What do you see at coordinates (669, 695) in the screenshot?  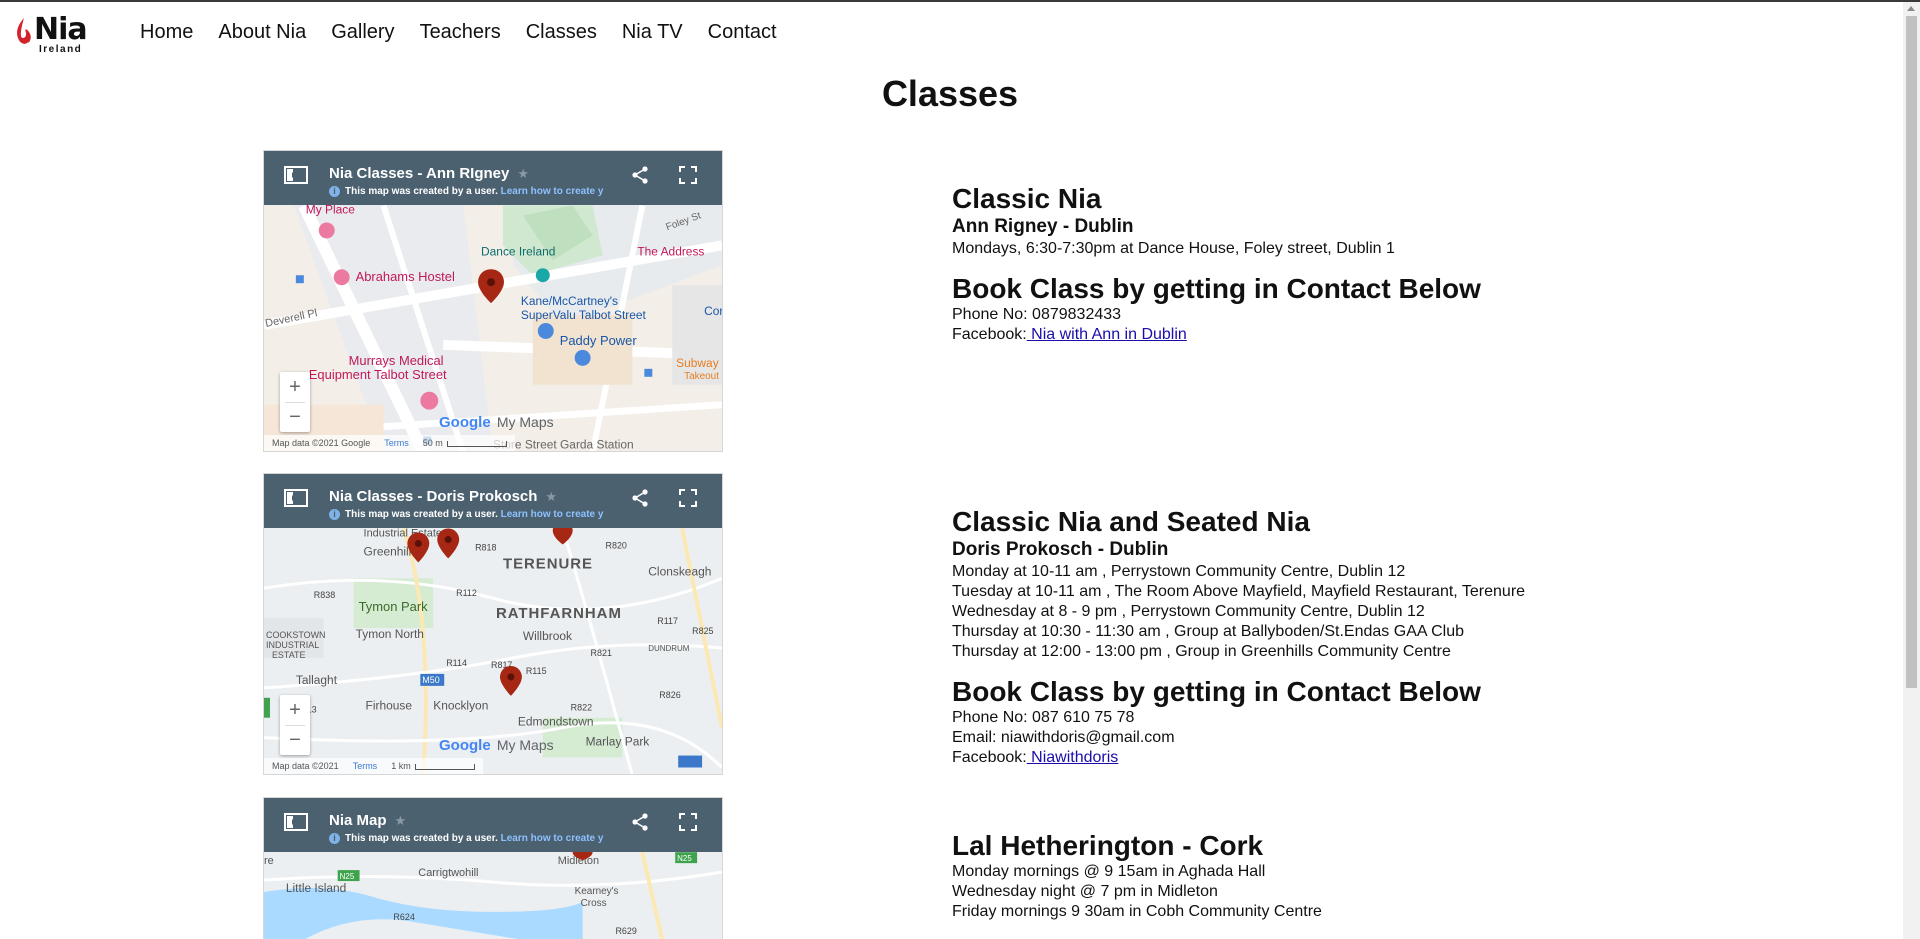 I see `map-label: R826` at bounding box center [669, 695].